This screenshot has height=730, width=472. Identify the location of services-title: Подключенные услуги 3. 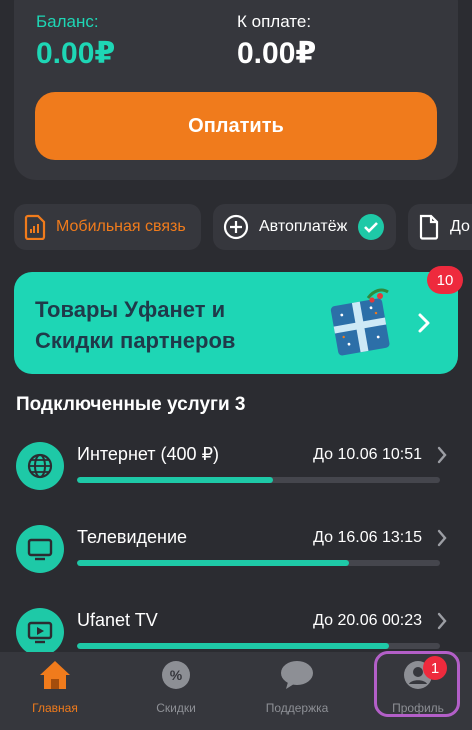
(131, 404).